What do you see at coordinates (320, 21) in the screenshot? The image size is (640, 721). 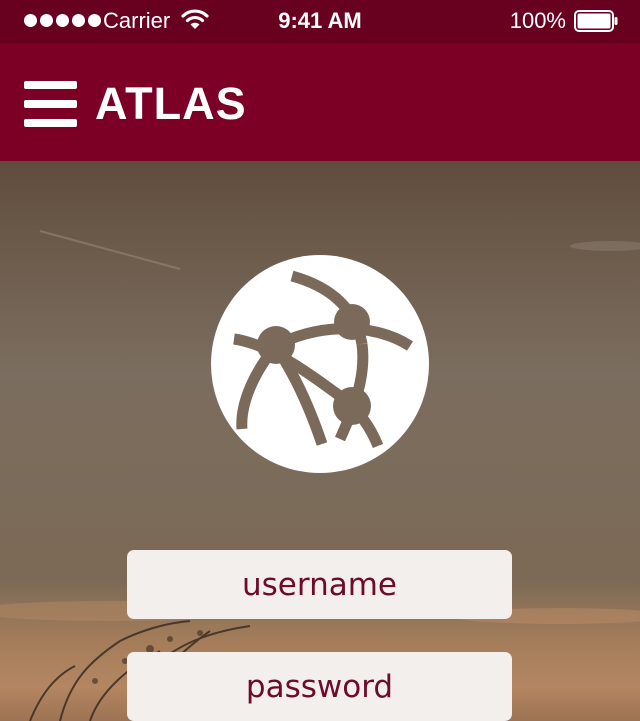 I see `status-bar: Carrier 9:41 AM 100%` at bounding box center [320, 21].